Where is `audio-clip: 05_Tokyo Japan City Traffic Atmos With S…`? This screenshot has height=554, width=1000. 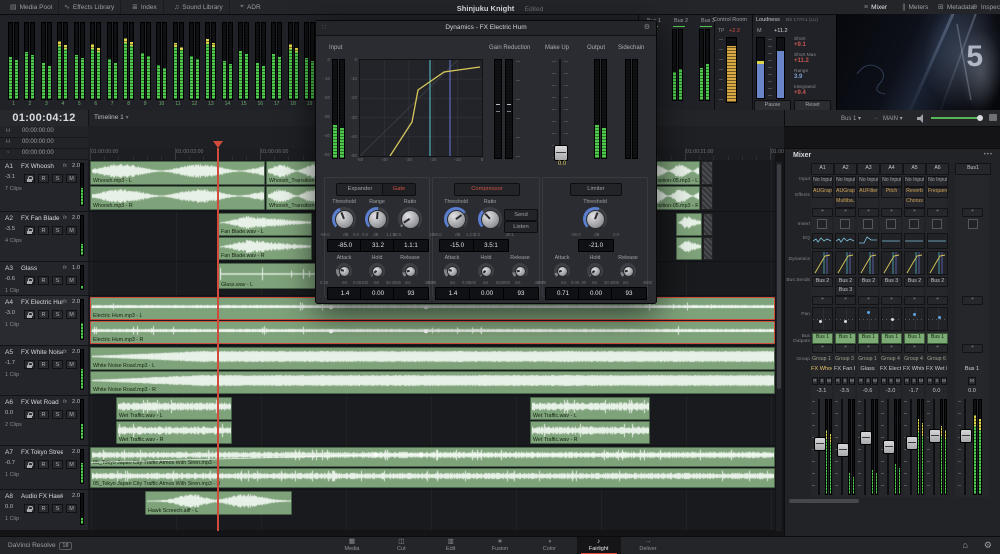 audio-clip: 05_Tokyo Japan City Traffic Atmos With S… is located at coordinates (432, 457).